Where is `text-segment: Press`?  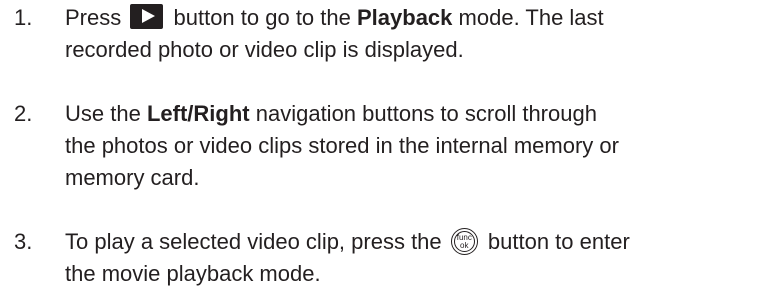 text-segment: Press is located at coordinates (93, 17).